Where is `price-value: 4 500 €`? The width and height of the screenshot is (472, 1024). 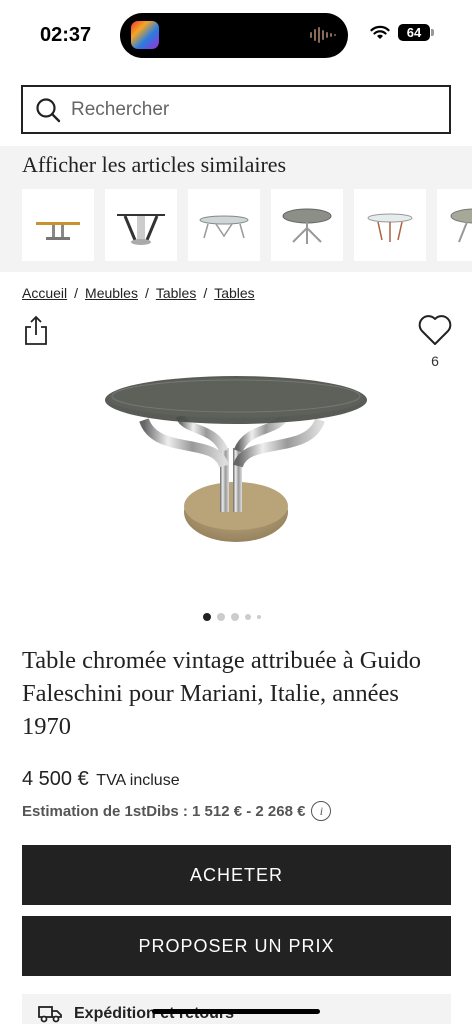 price-value: 4 500 € is located at coordinates (55, 779).